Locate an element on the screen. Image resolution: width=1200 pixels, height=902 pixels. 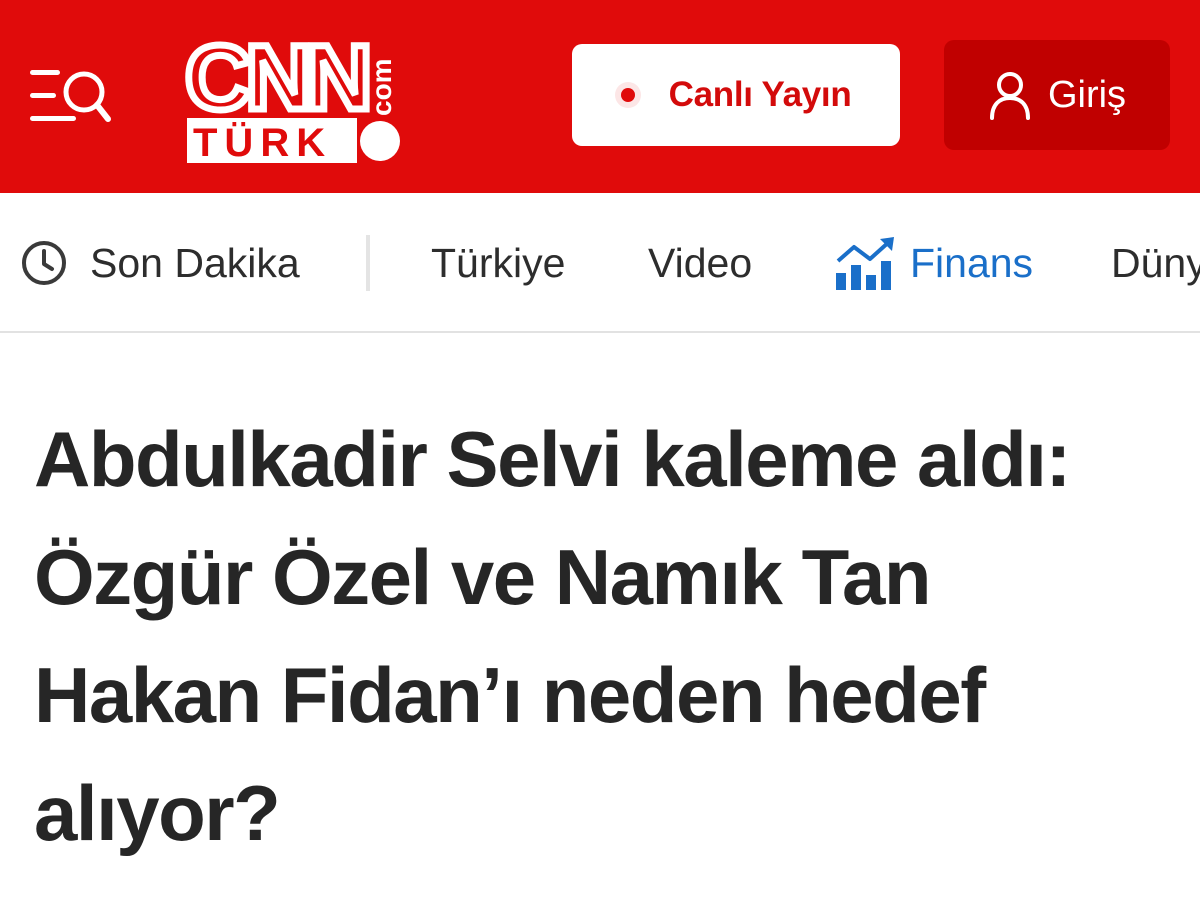
nav-item-turkiye: Türkiye is located at coordinates (498, 262).